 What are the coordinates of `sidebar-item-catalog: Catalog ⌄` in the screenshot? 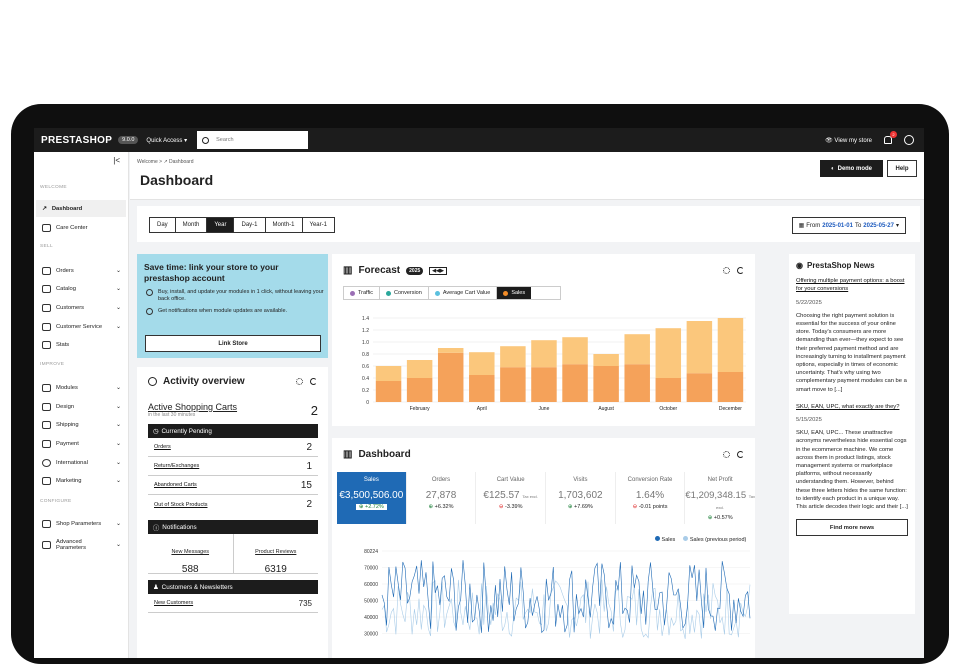 It's located at (81, 288).